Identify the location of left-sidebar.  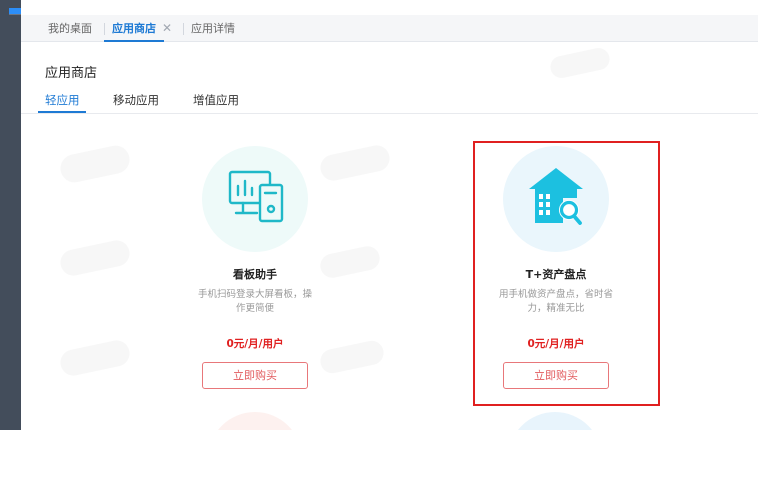
(10, 215).